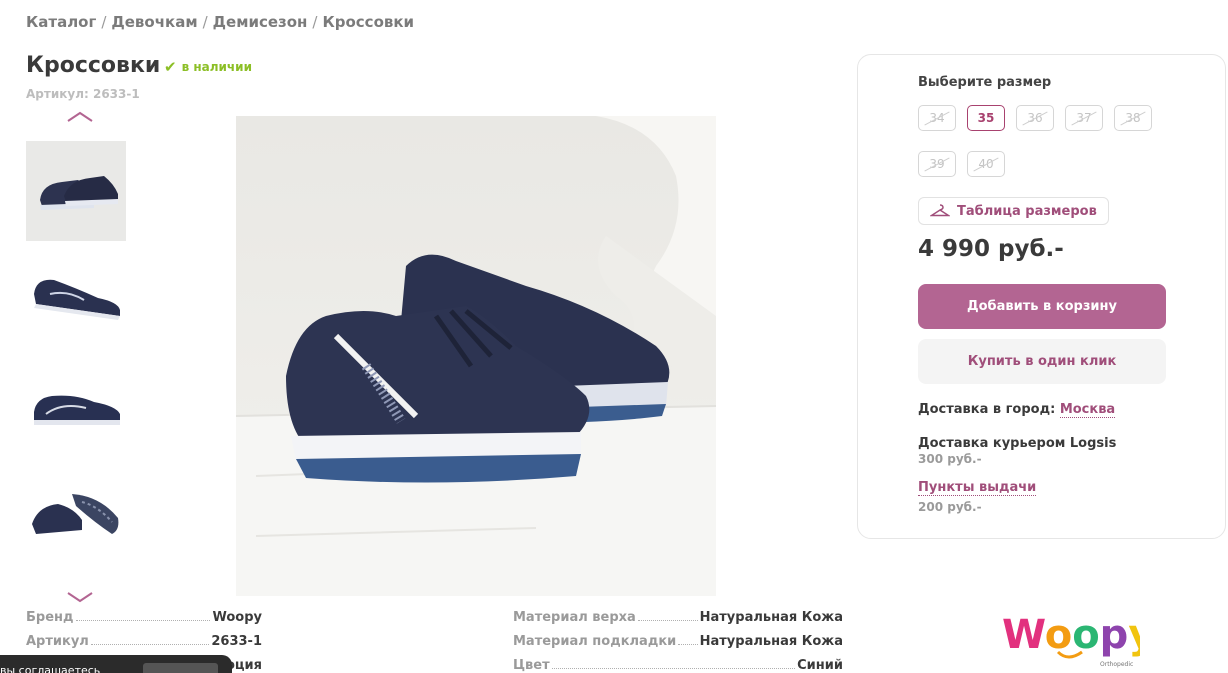 This screenshot has width=1228, height=673. What do you see at coordinates (820, 665) in the screenshot?
I see `spec-value: Синий` at bounding box center [820, 665].